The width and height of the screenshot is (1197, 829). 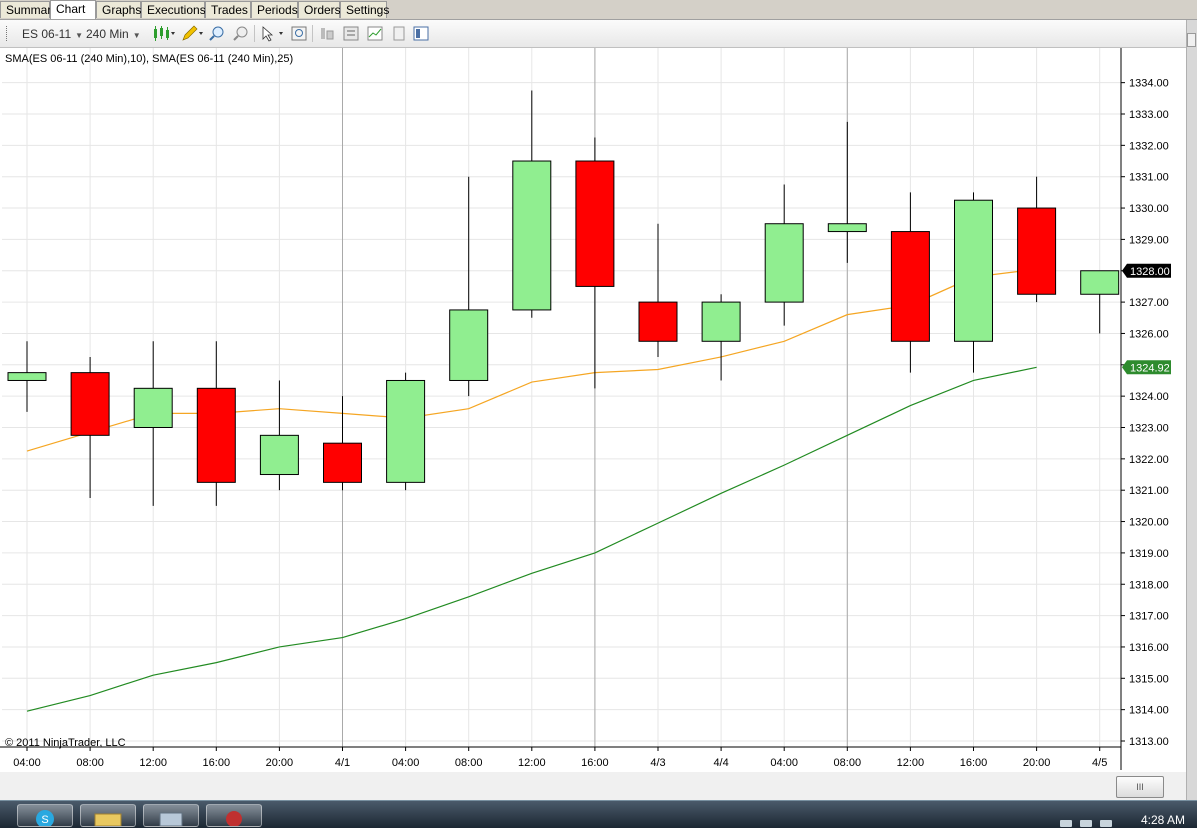 I want to click on properties-icon, so click(x=351, y=33).